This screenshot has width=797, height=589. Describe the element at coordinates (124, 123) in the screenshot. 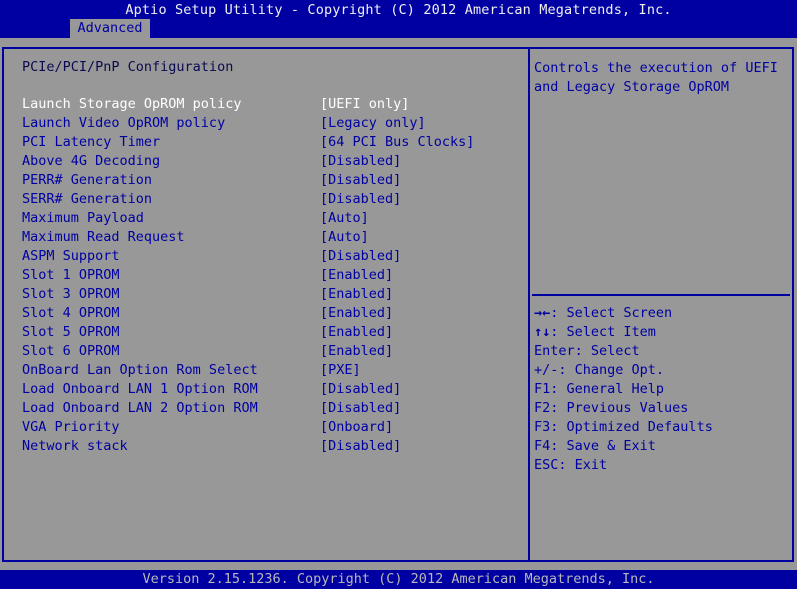

I see `setting-label: Launch Video OpROM policy` at that location.